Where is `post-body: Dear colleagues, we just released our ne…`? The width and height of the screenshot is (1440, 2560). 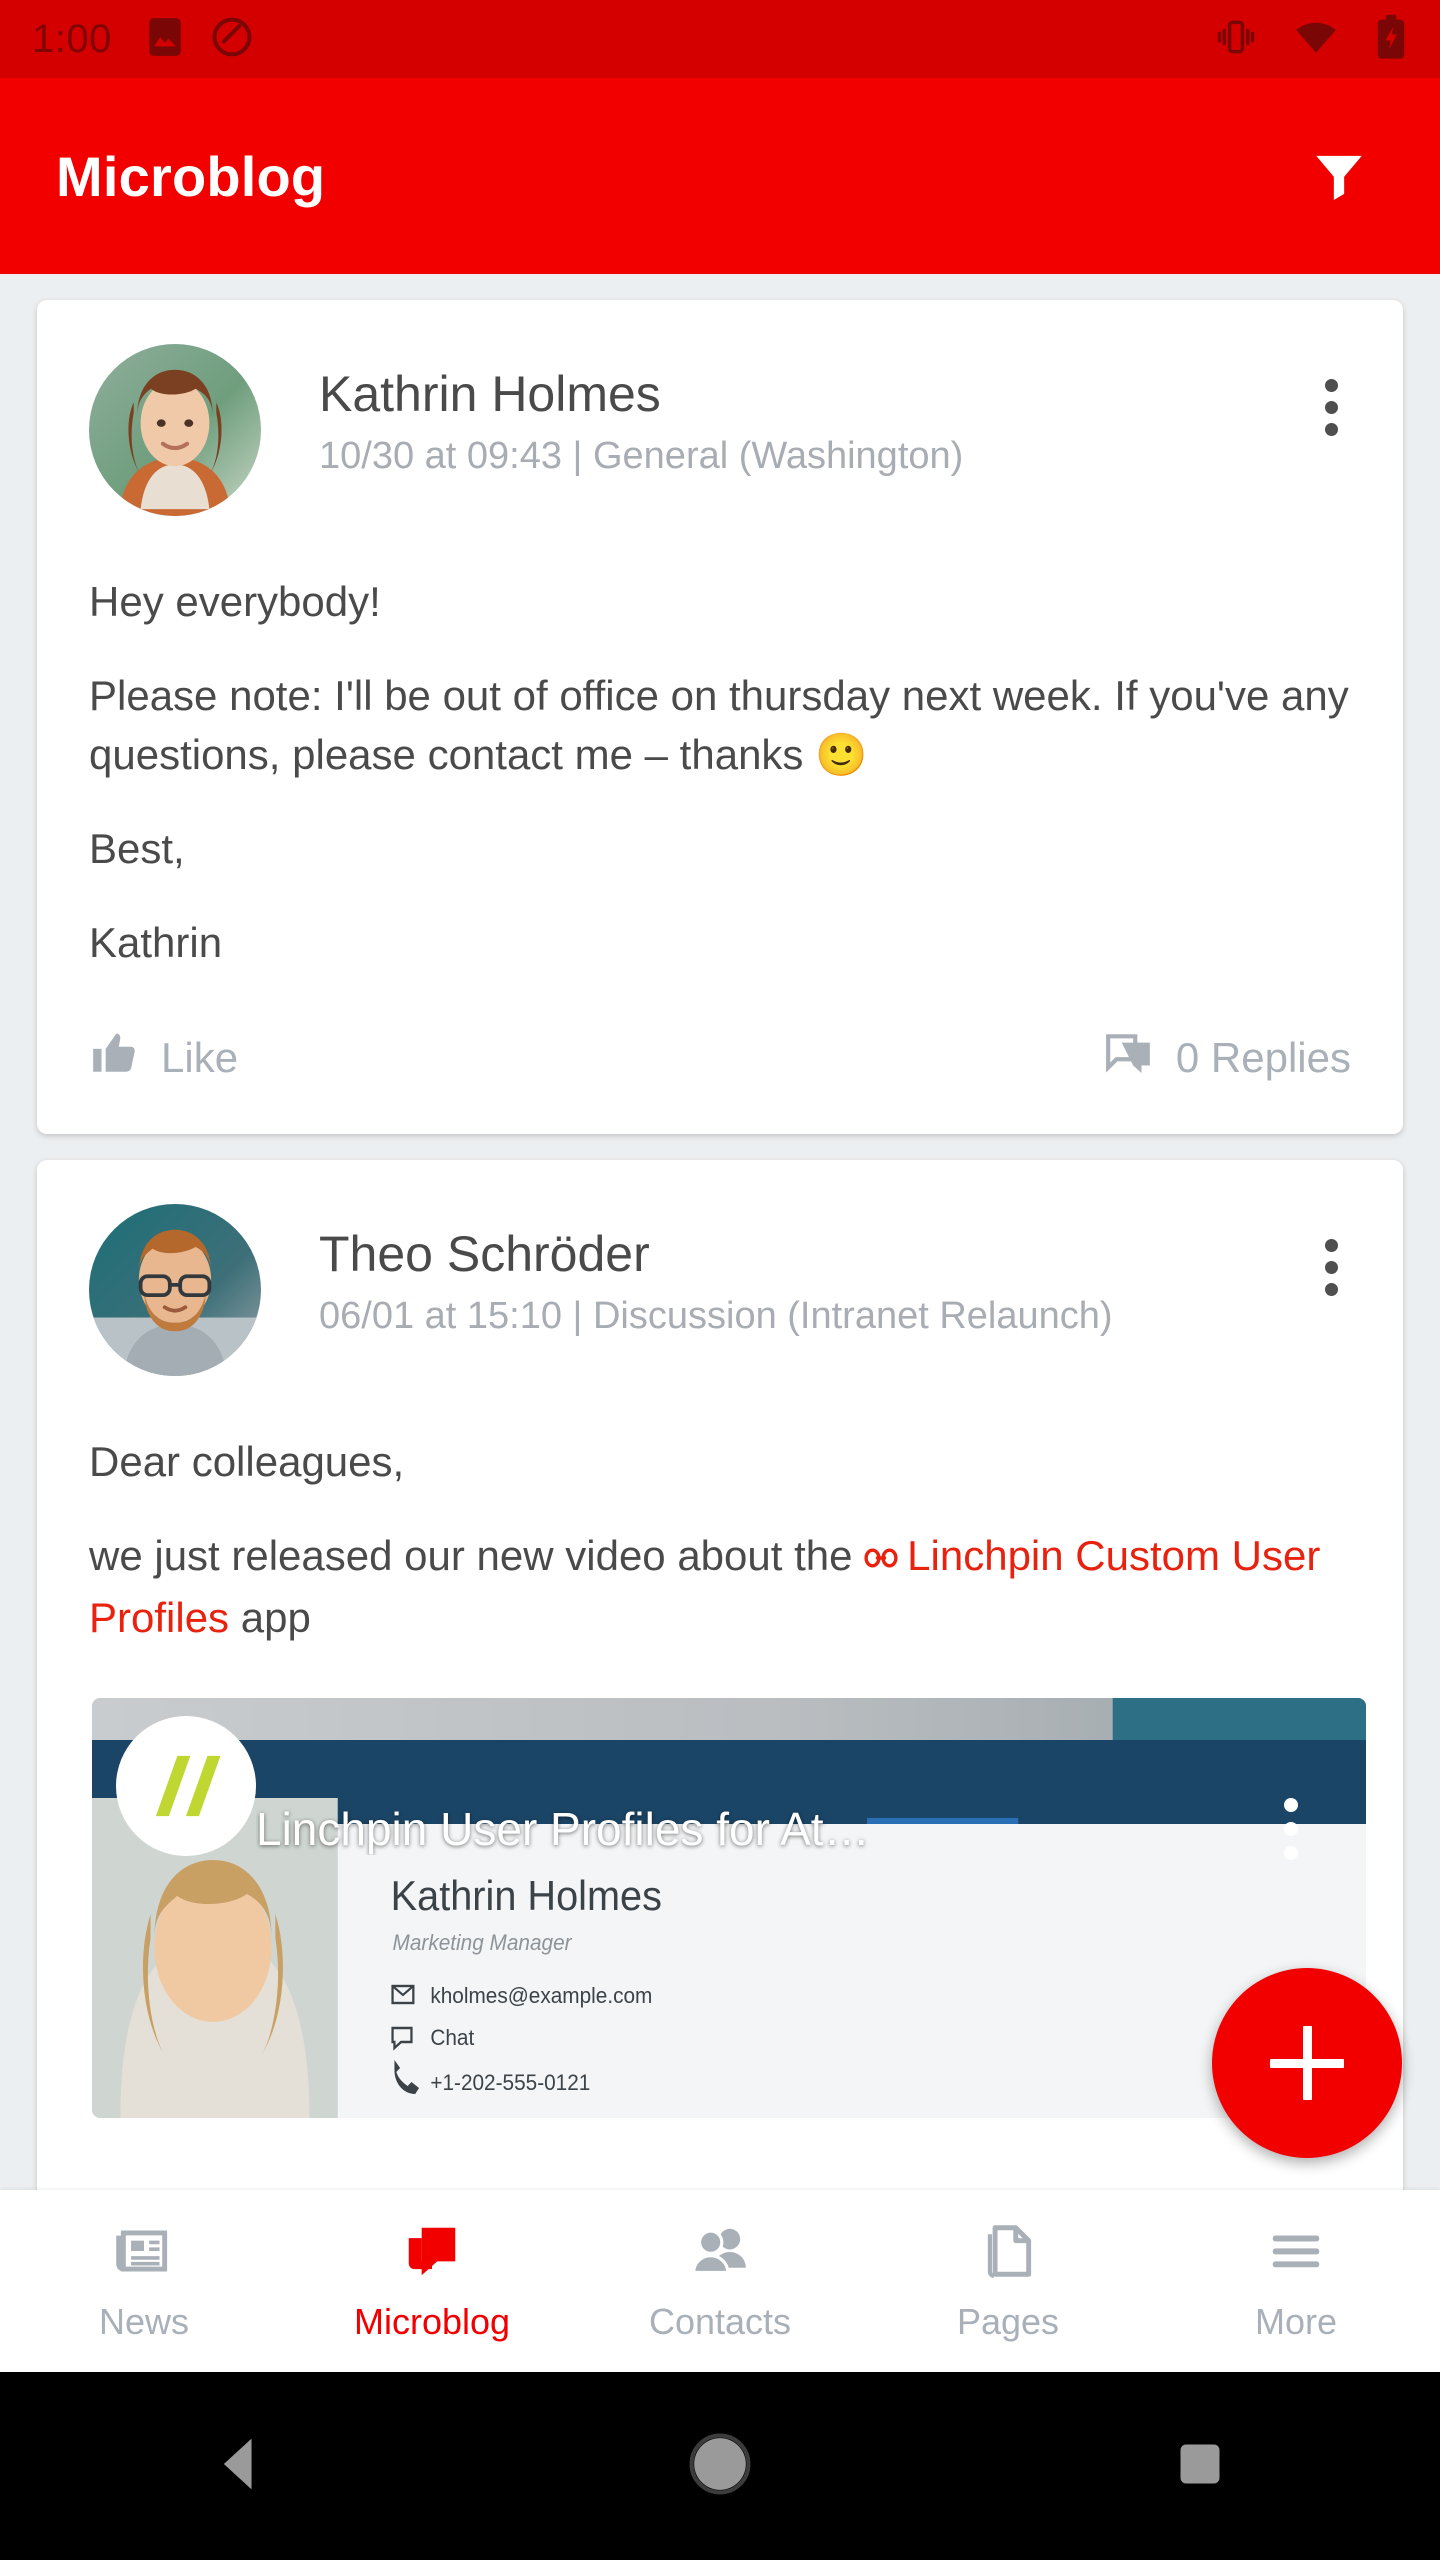 post-body: Dear colleagues, we just released our ne… is located at coordinates (720, 1540).